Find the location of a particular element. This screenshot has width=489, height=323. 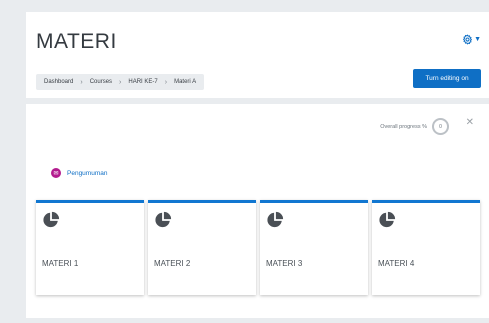

page-title: MATERI is located at coordinates (76, 41).